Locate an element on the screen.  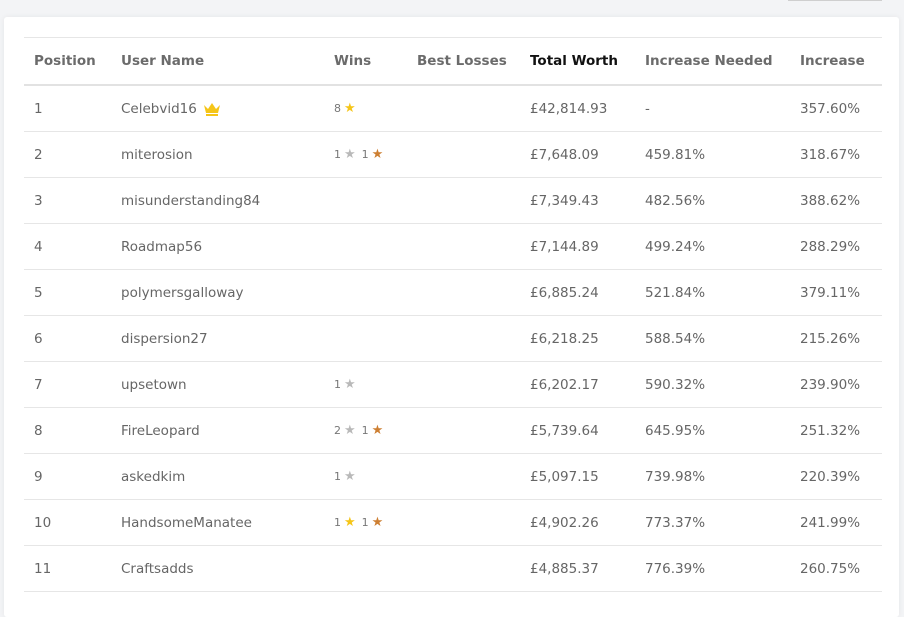
total-worth-cell: £7,648.09 is located at coordinates (577, 154).